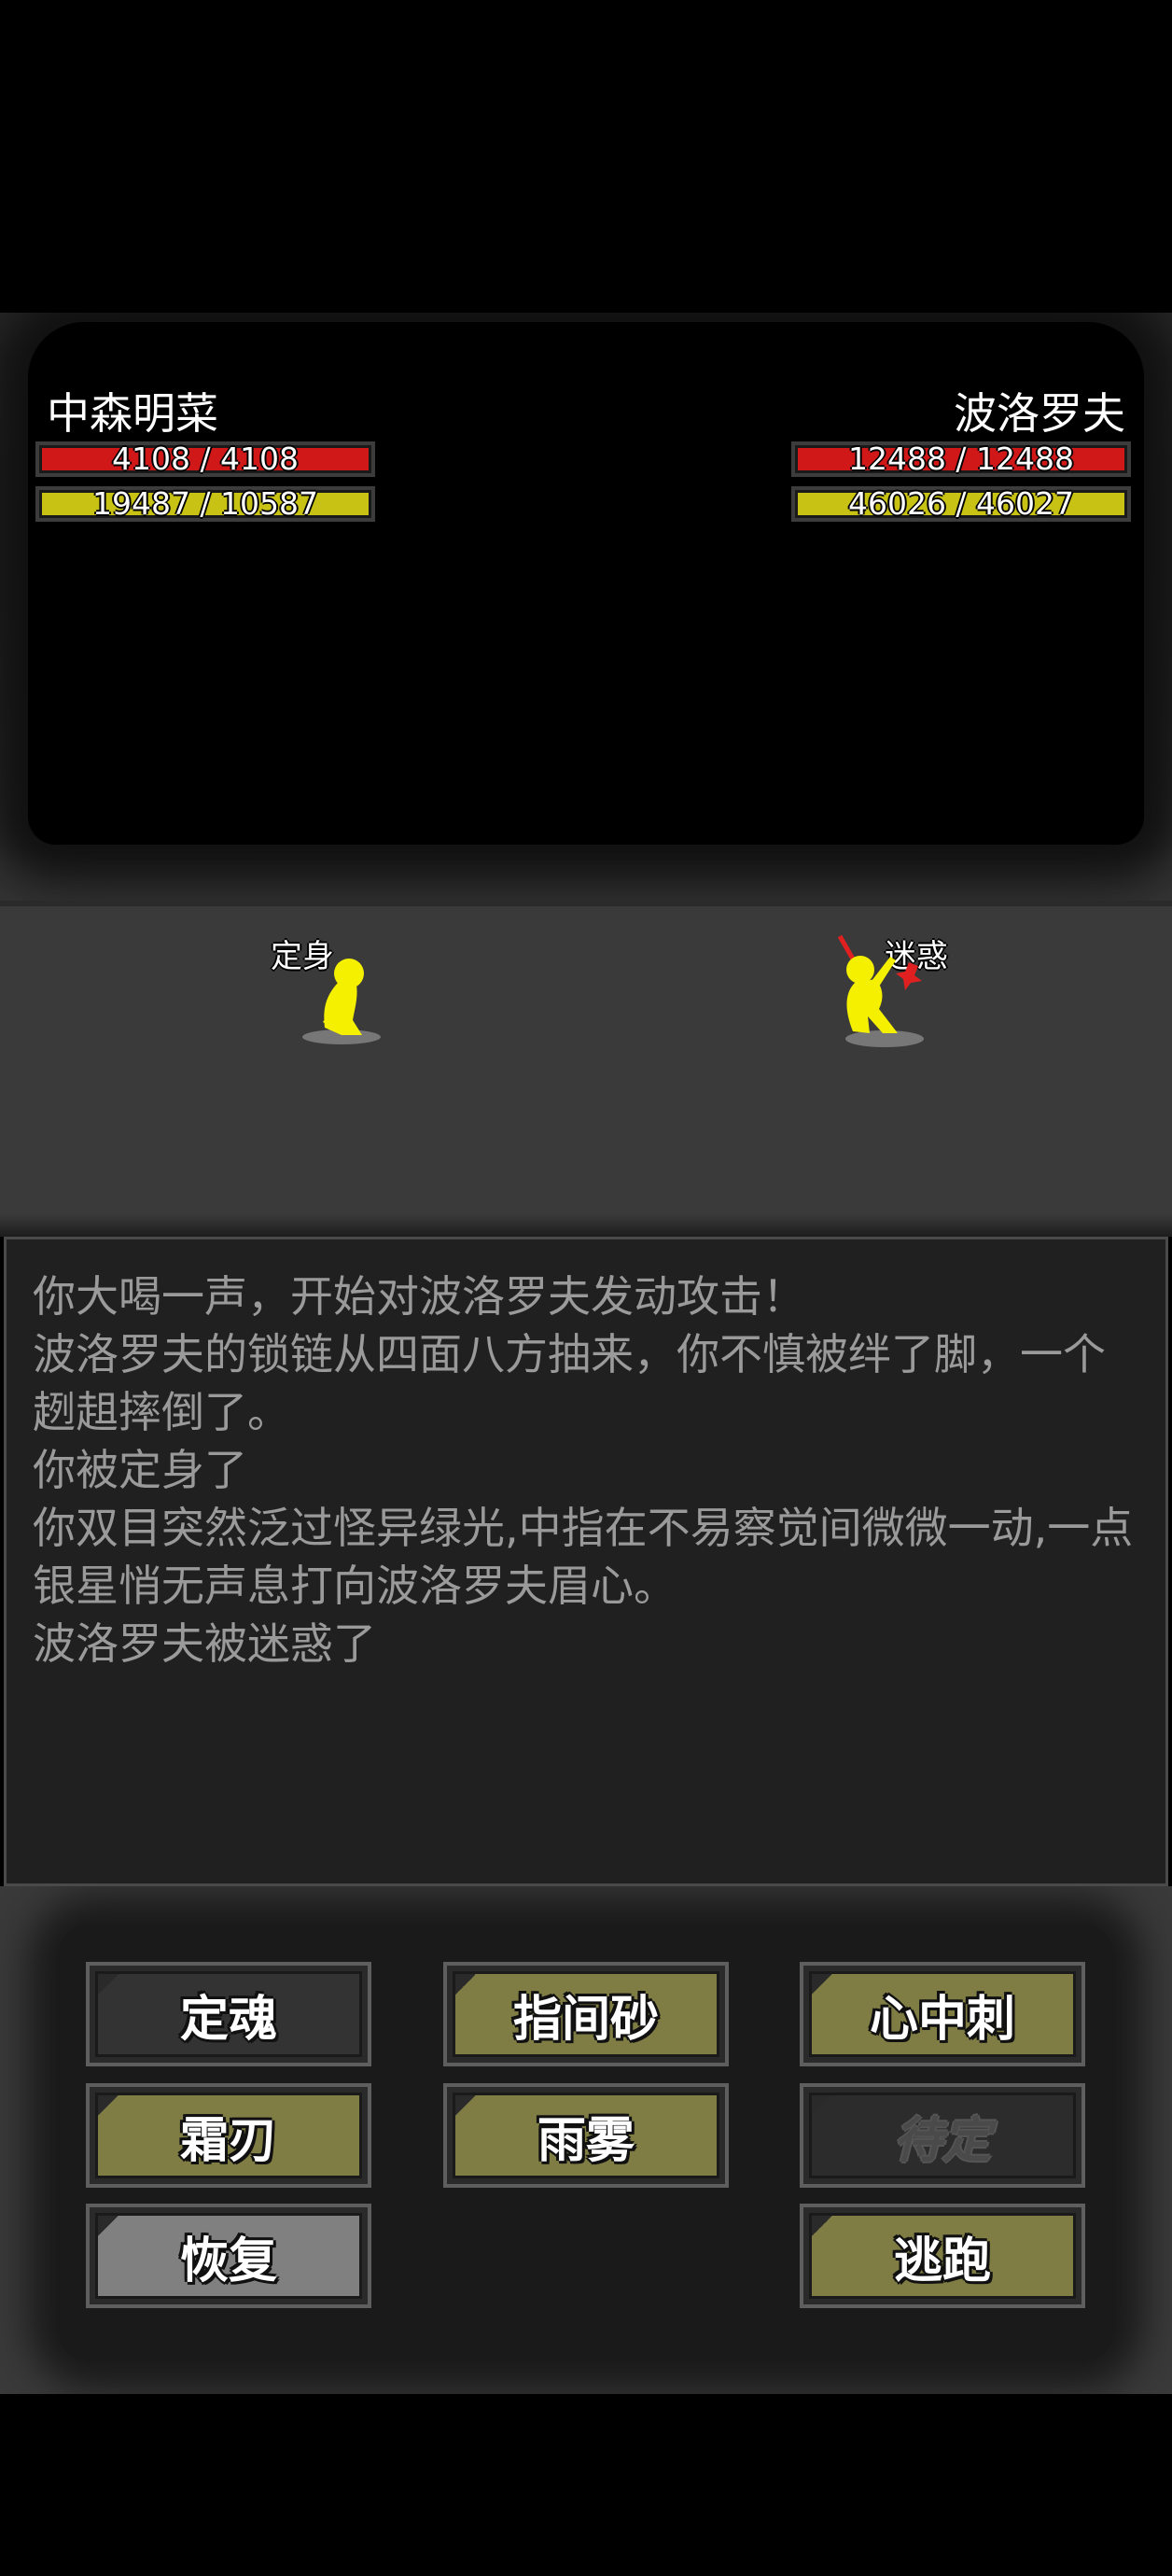  I want to click on player-fighter-icon, so click(341, 1001).